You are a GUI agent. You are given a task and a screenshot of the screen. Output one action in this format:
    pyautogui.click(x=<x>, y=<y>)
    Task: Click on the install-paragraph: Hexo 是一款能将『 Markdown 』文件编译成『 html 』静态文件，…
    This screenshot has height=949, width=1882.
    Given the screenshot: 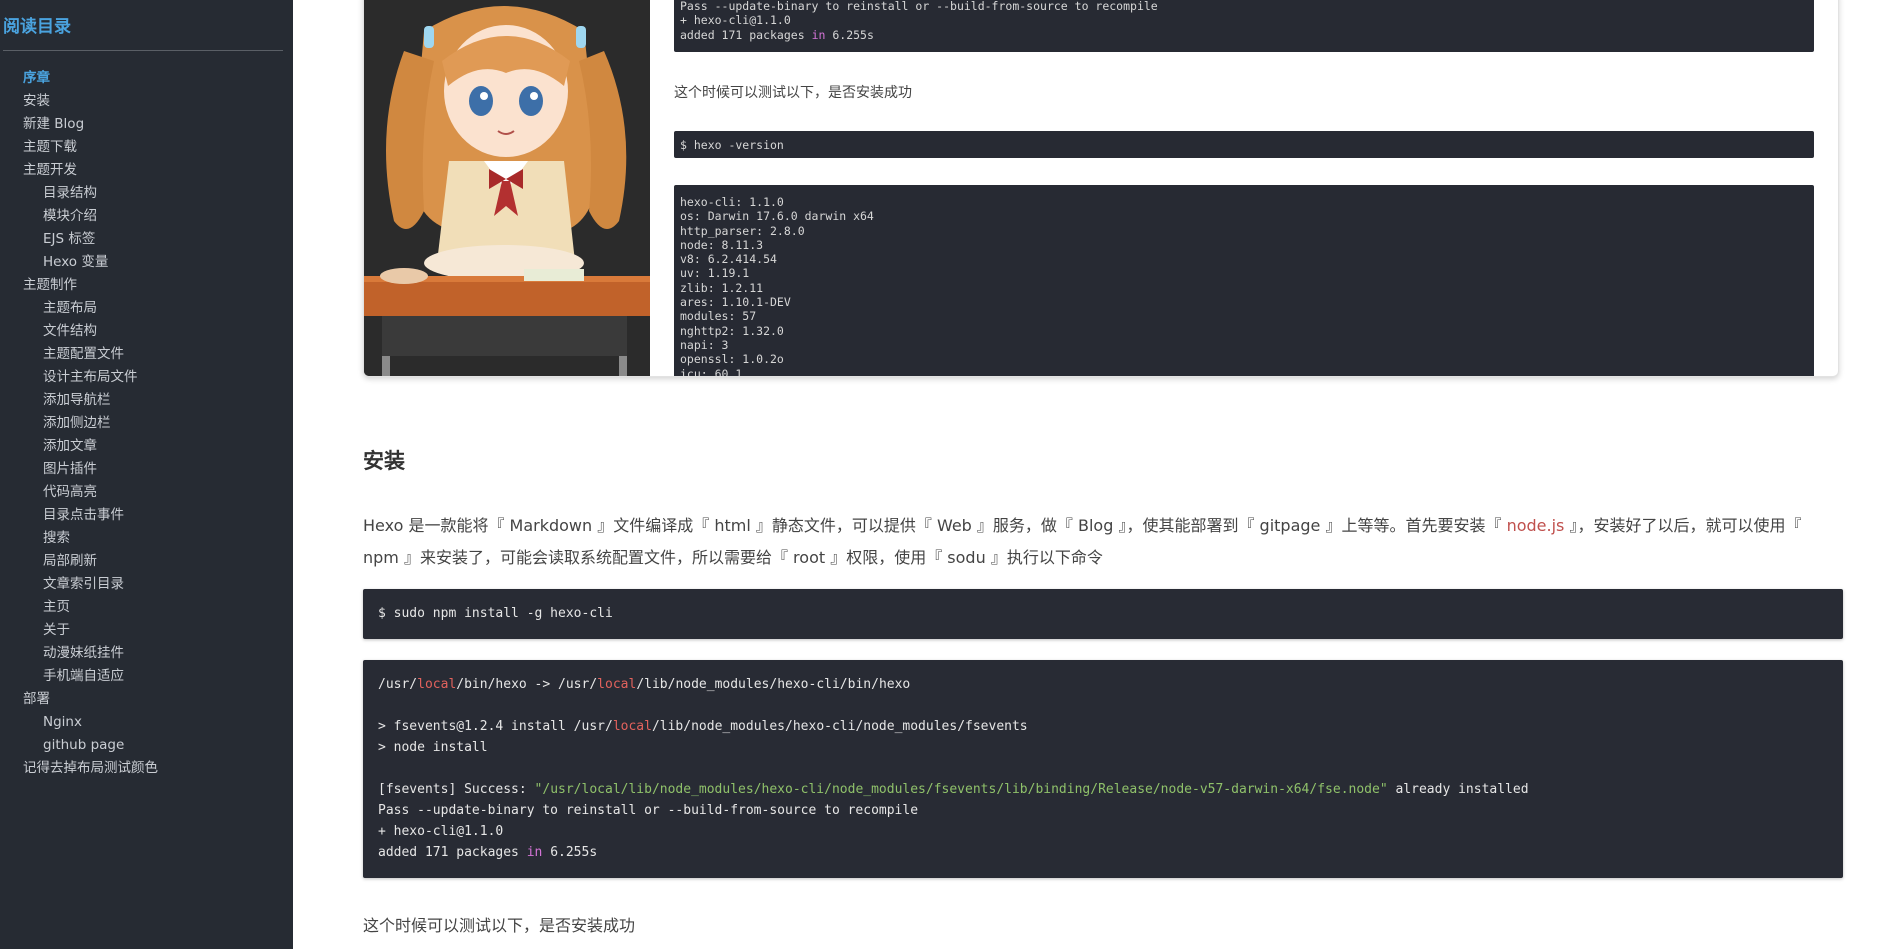 What is the action you would take?
    pyautogui.click(x=1082, y=541)
    